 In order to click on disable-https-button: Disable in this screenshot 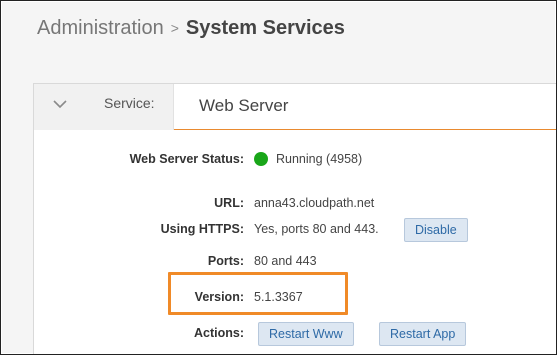, I will do `click(436, 230)`.